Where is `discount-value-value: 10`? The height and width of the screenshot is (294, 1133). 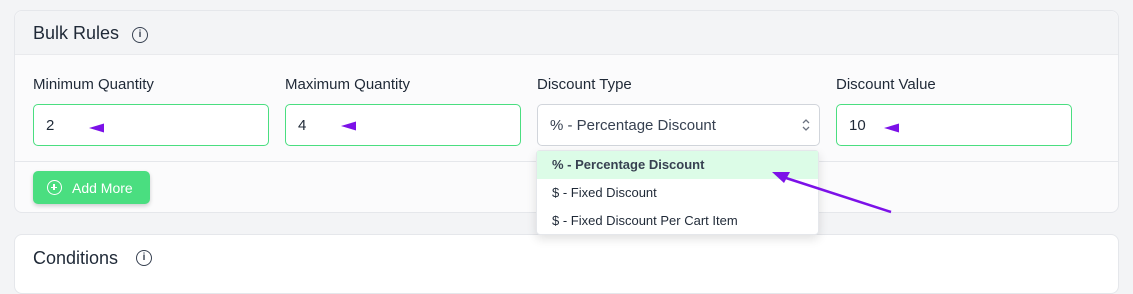 discount-value-value: 10 is located at coordinates (857, 125).